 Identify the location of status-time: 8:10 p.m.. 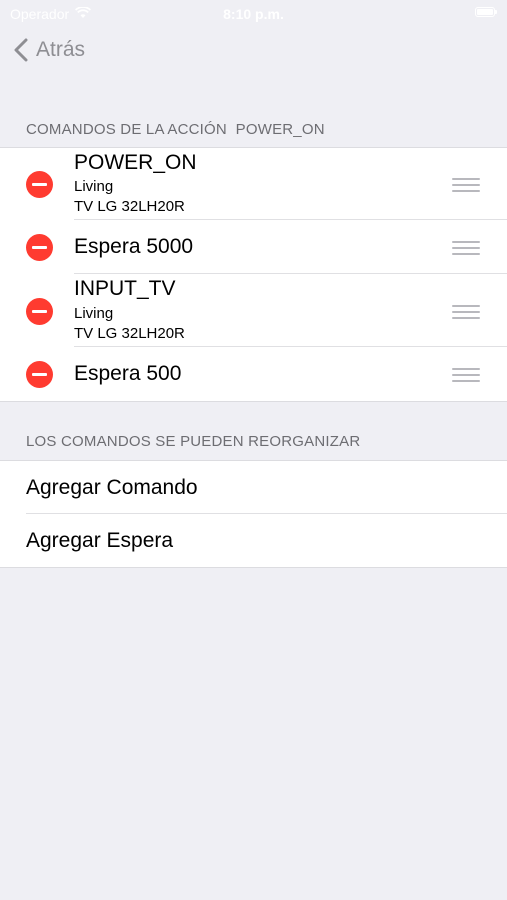
(253, 14).